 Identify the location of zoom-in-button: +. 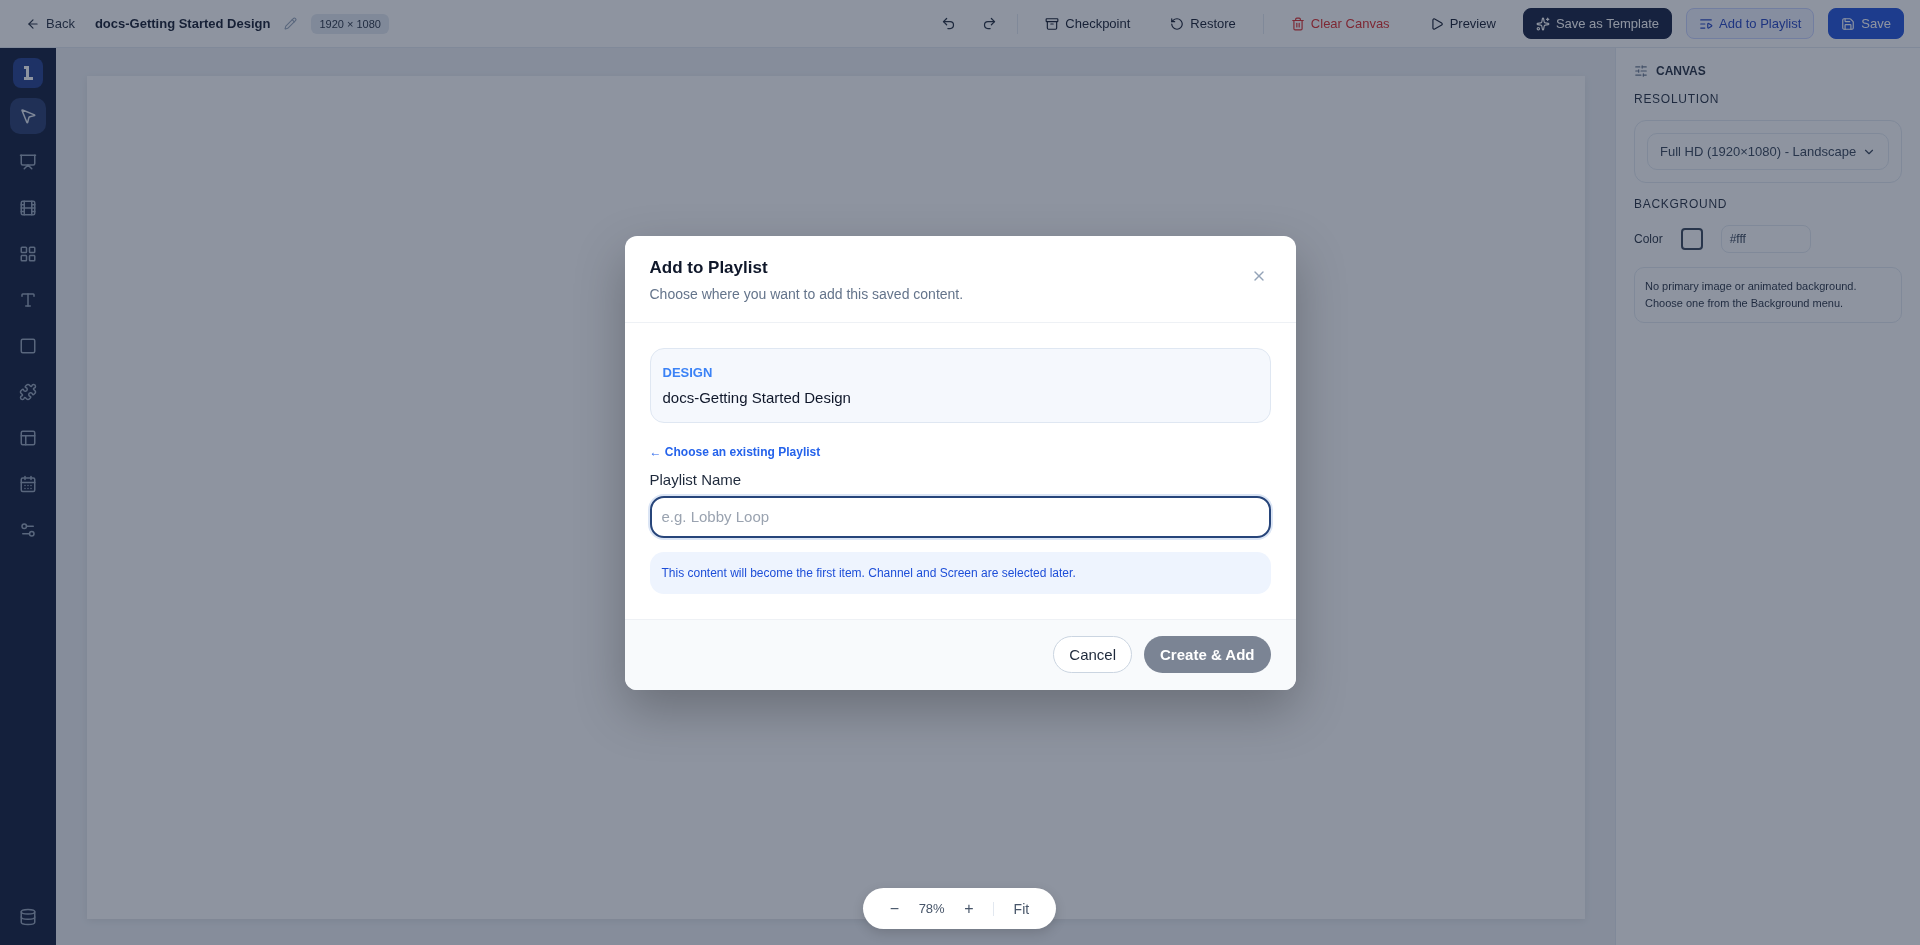
(969, 908).